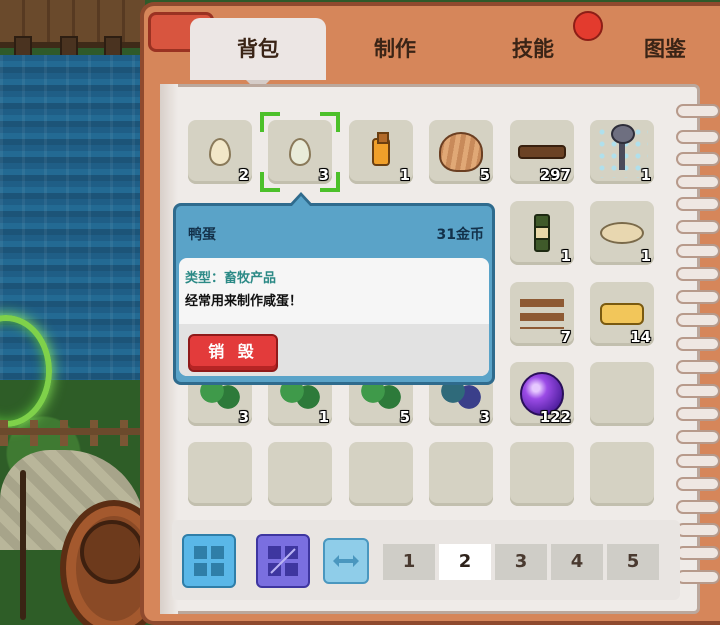 This screenshot has width=720, height=625. I want to click on item-price: 31金币, so click(460, 235).